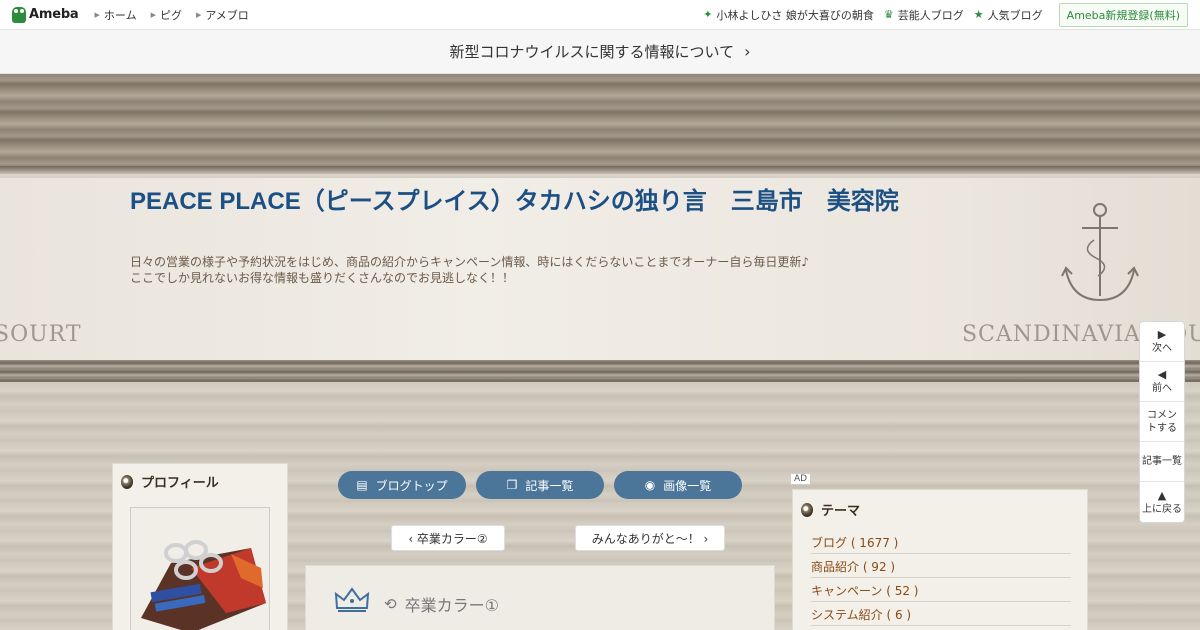  Describe the element at coordinates (930, 15) in the screenshot. I see `celebrity-blog-label: 芸能人ブログ` at that location.